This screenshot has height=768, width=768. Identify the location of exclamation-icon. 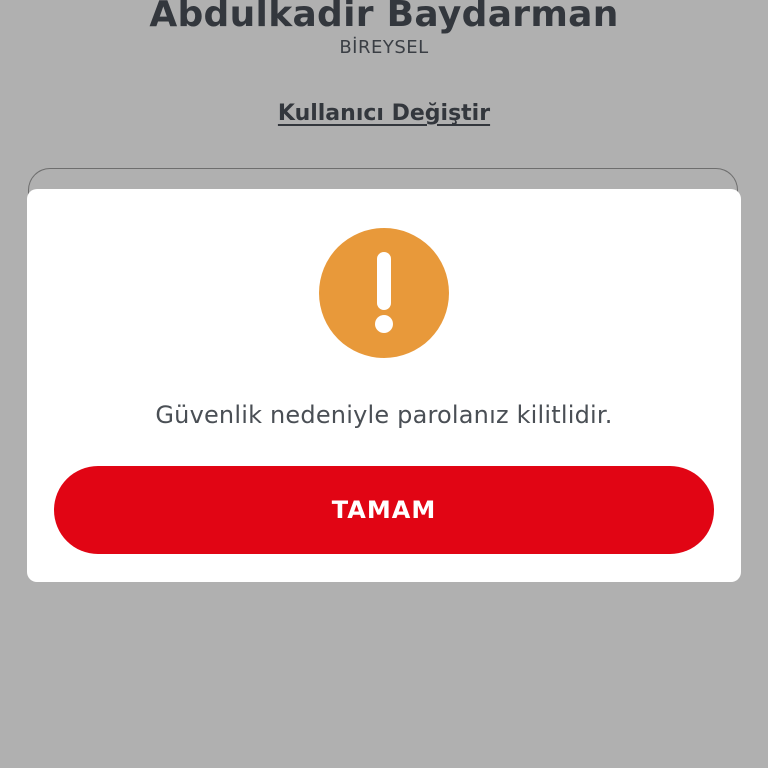
(384, 292).